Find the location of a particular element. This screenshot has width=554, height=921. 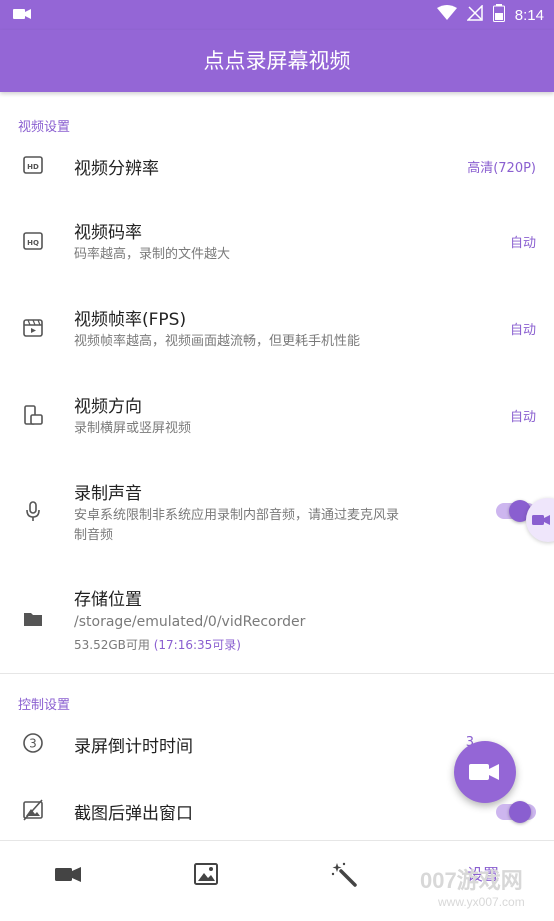

screenshot-popup-toggle-thumb is located at coordinates (520, 812).